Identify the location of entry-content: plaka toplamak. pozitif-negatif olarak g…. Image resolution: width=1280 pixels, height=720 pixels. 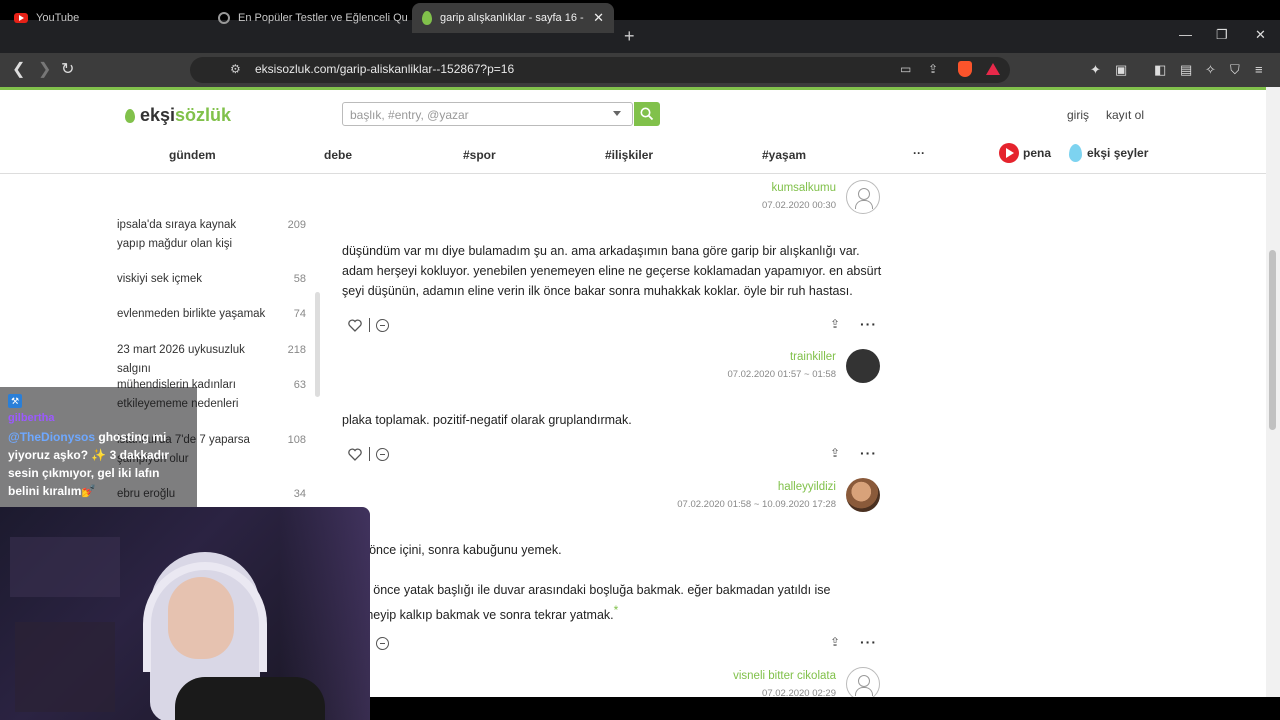
(487, 420).